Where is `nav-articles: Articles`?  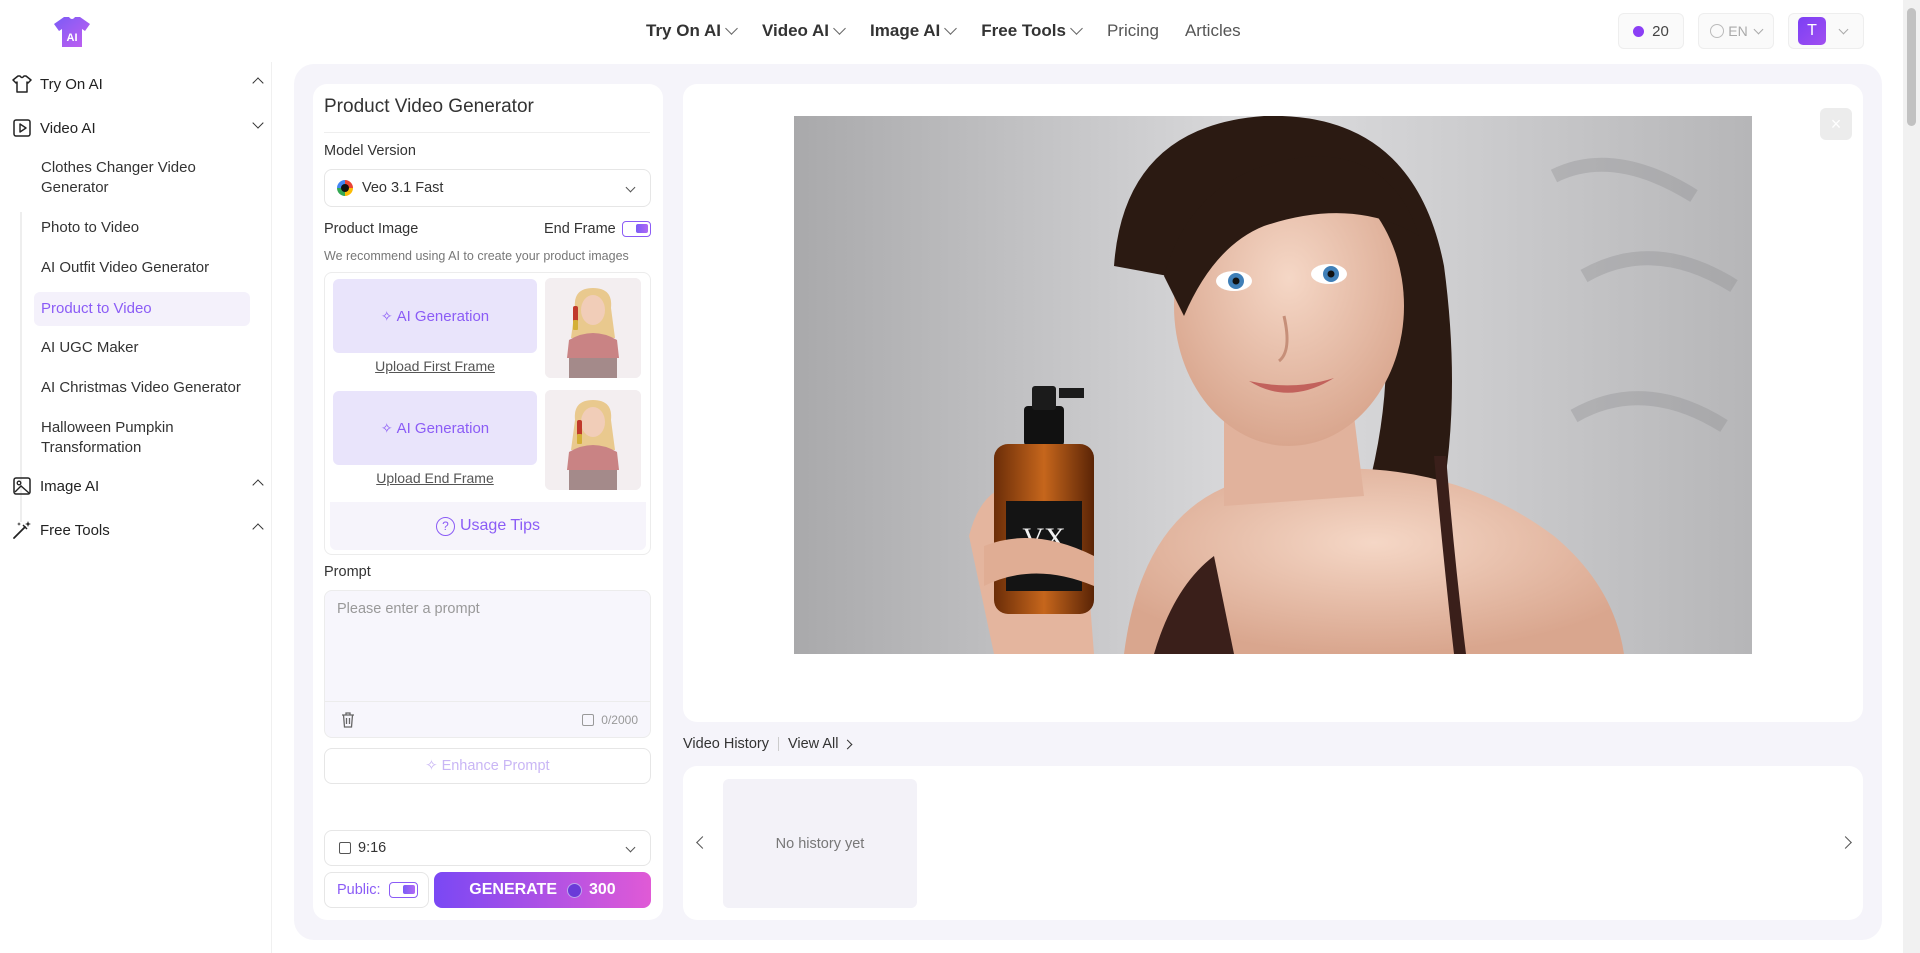
nav-articles: Articles is located at coordinates (1213, 31).